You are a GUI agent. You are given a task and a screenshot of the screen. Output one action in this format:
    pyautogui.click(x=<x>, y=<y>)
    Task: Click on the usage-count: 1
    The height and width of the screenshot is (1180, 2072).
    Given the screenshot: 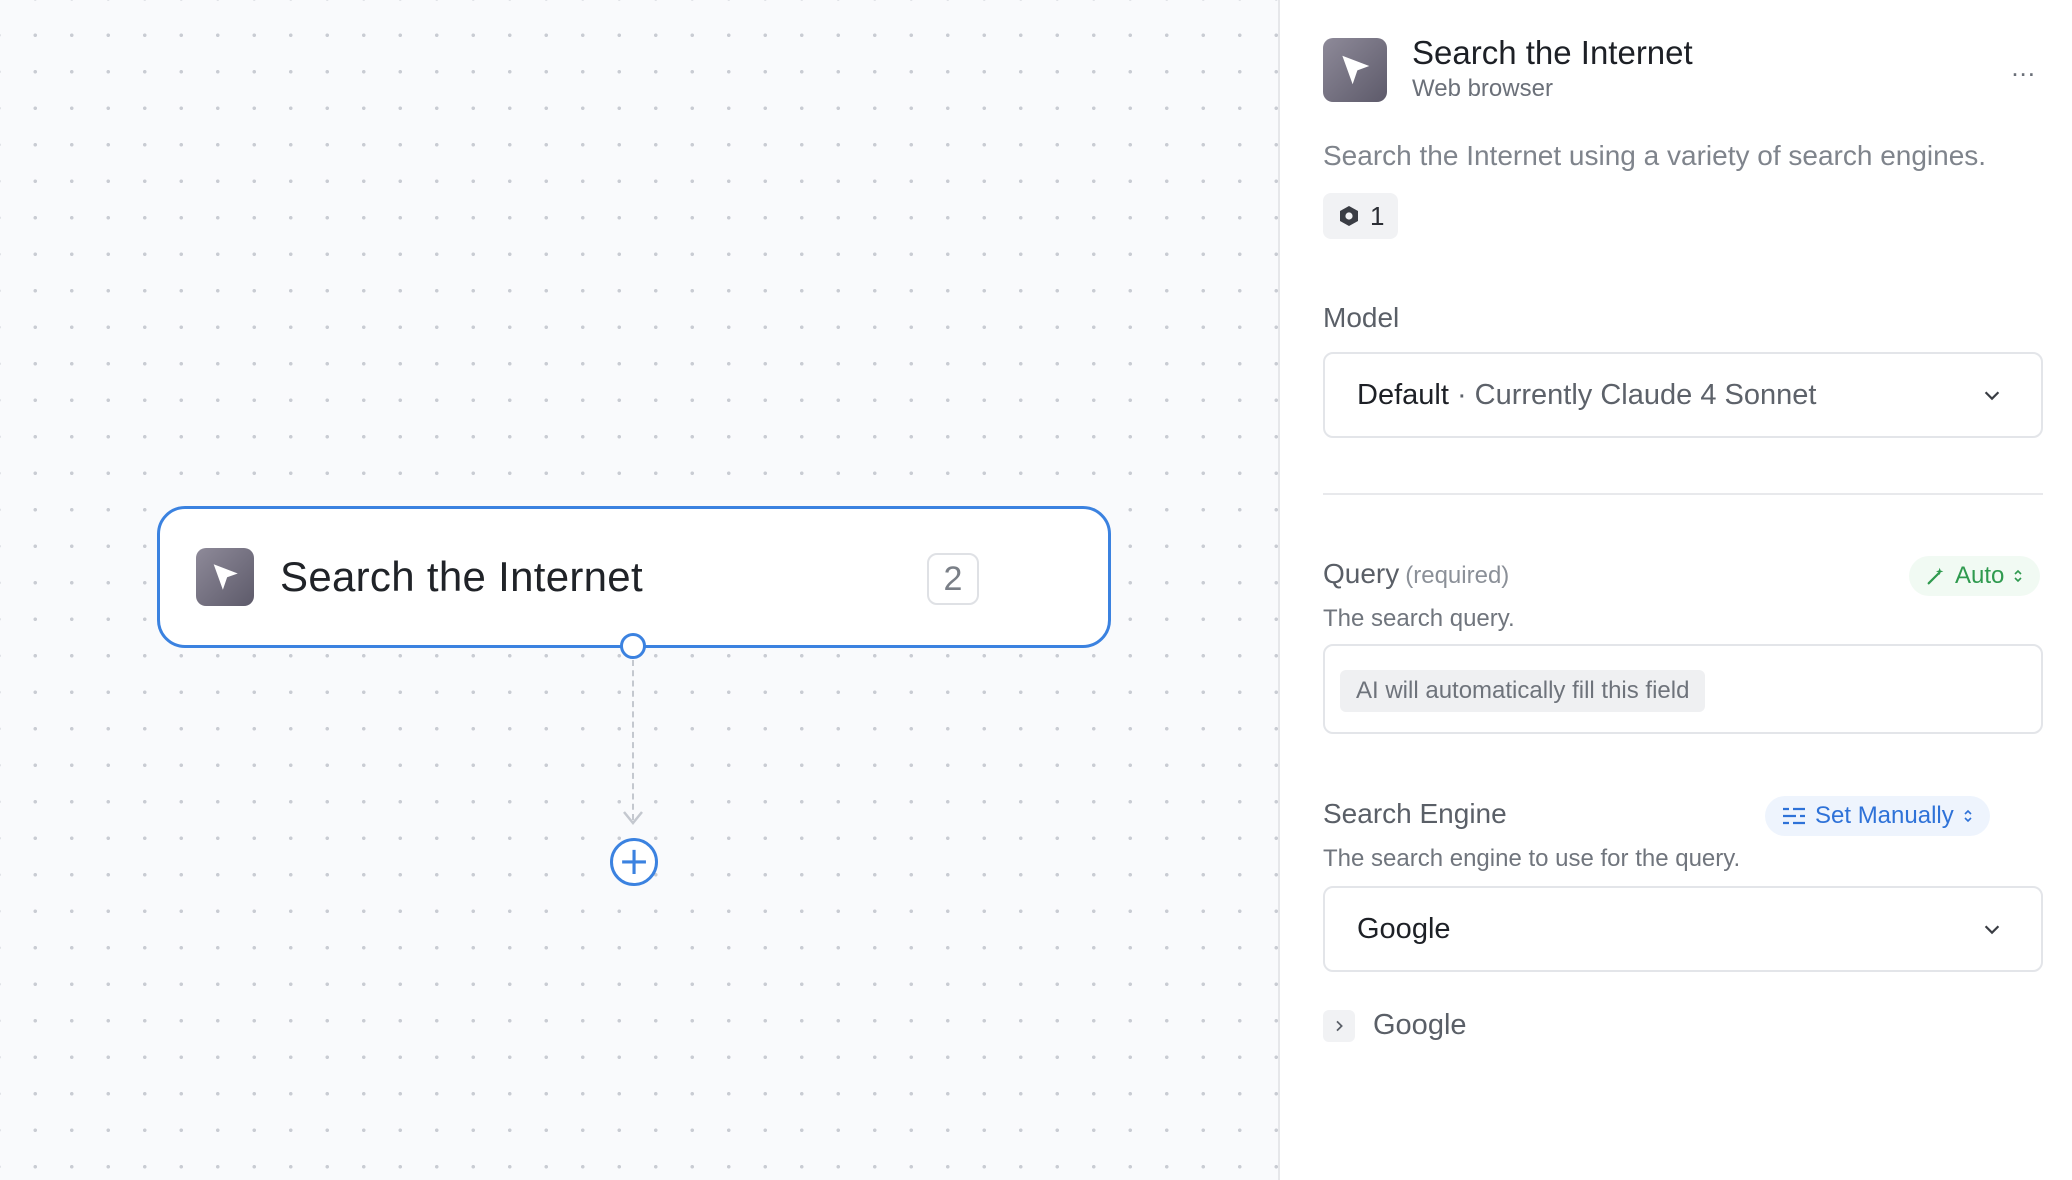 What is the action you would take?
    pyautogui.click(x=1377, y=215)
    